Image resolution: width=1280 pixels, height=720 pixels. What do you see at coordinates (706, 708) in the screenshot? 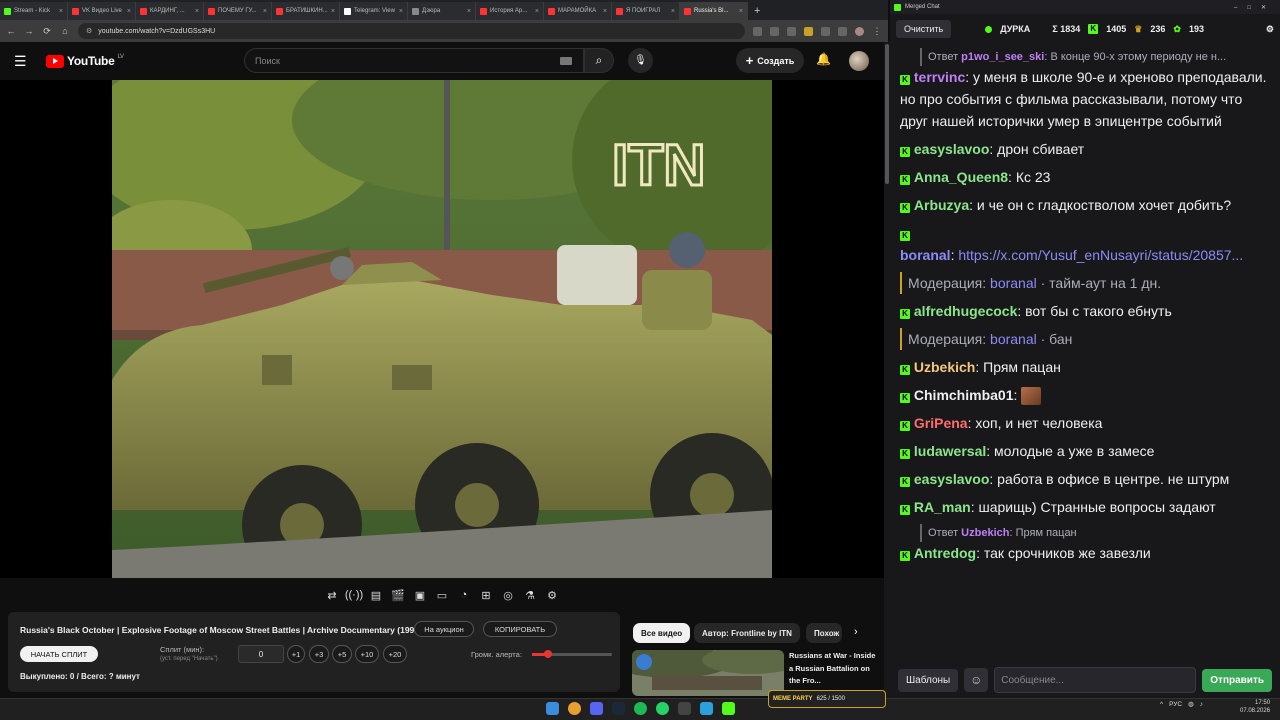
I see `telegram-icon` at bounding box center [706, 708].